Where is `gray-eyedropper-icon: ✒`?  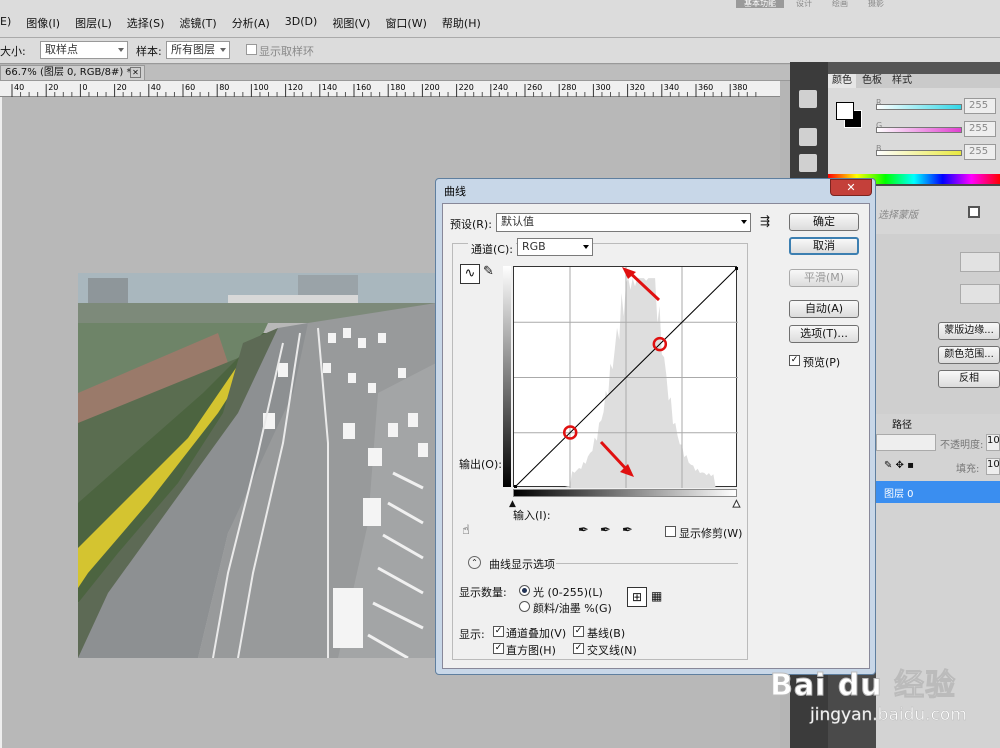
gray-eyedropper-icon: ✒ is located at coordinates (605, 530).